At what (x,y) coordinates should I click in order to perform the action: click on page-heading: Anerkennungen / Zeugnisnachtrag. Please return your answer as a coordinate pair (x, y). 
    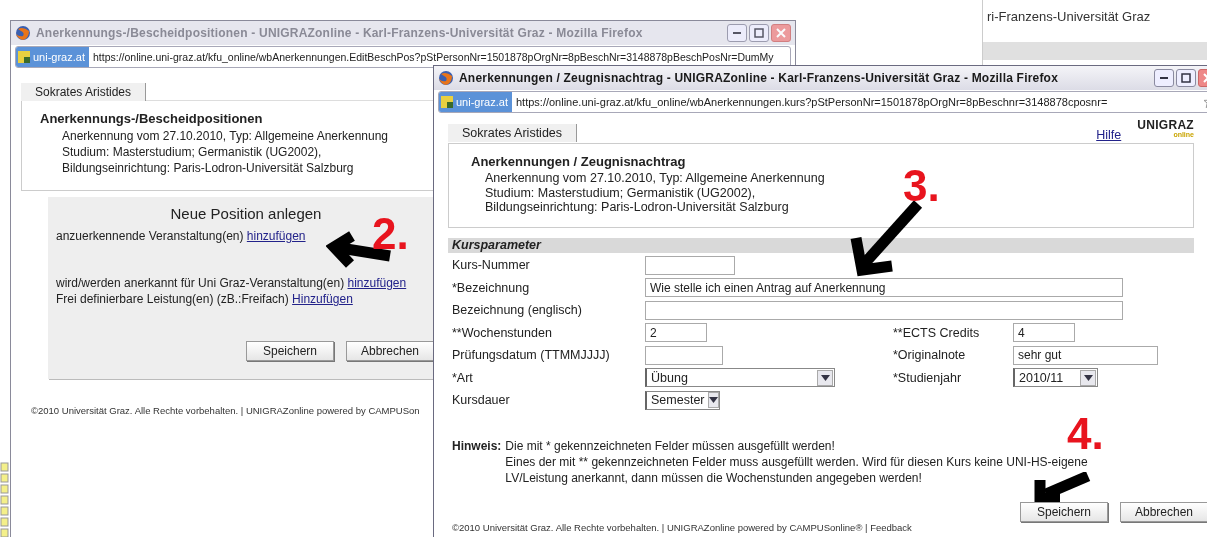
    Looking at the image, I should click on (579, 161).